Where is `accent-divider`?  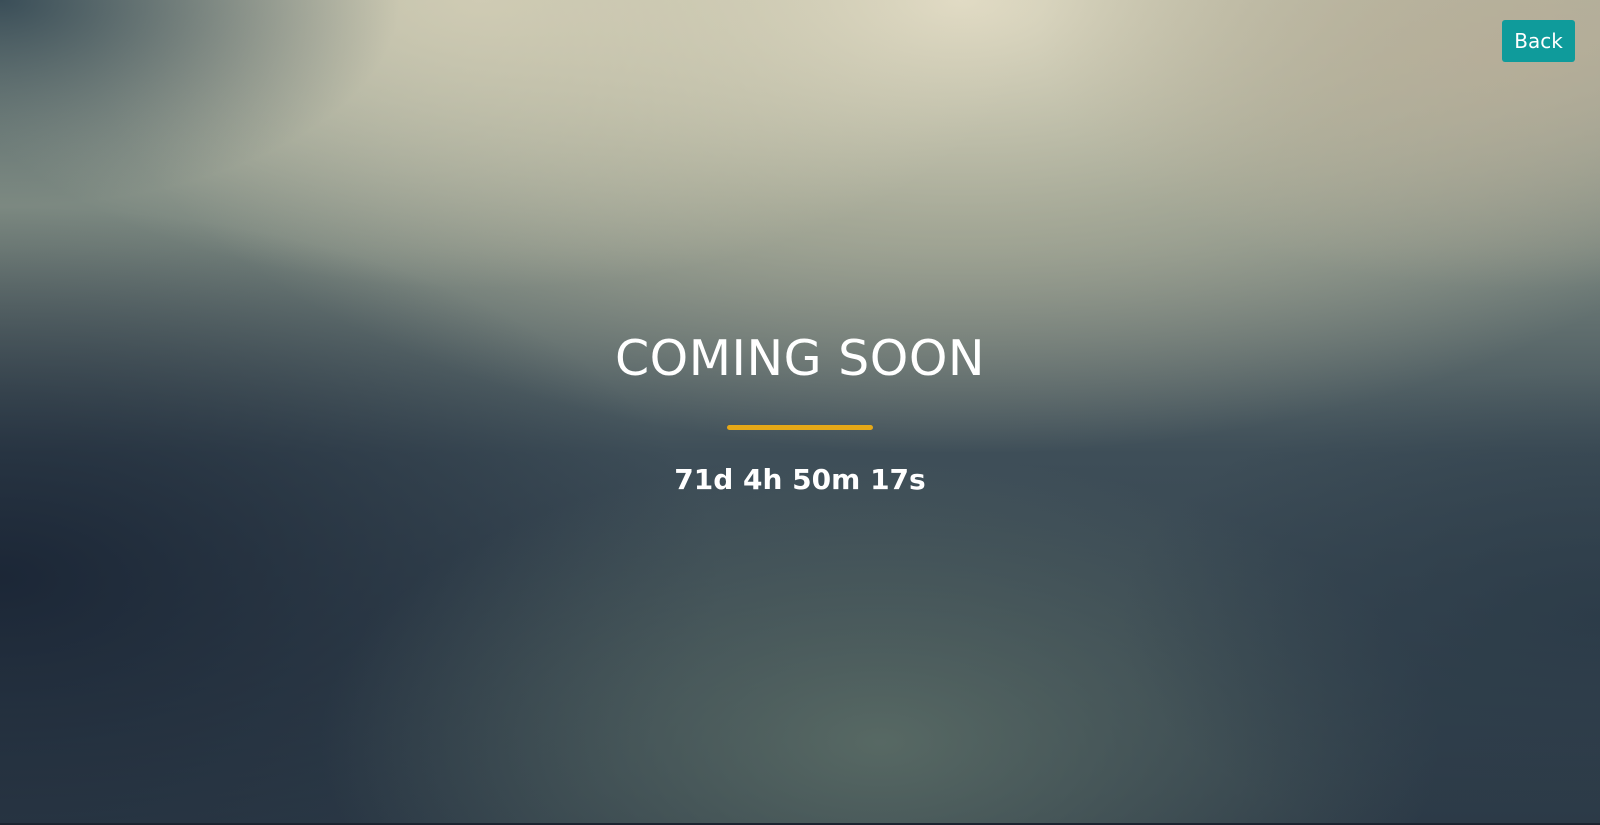
accent-divider is located at coordinates (800, 427).